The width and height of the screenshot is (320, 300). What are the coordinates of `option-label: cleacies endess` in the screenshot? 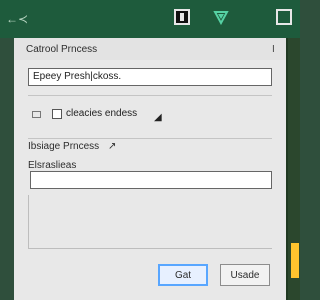 It's located at (102, 113).